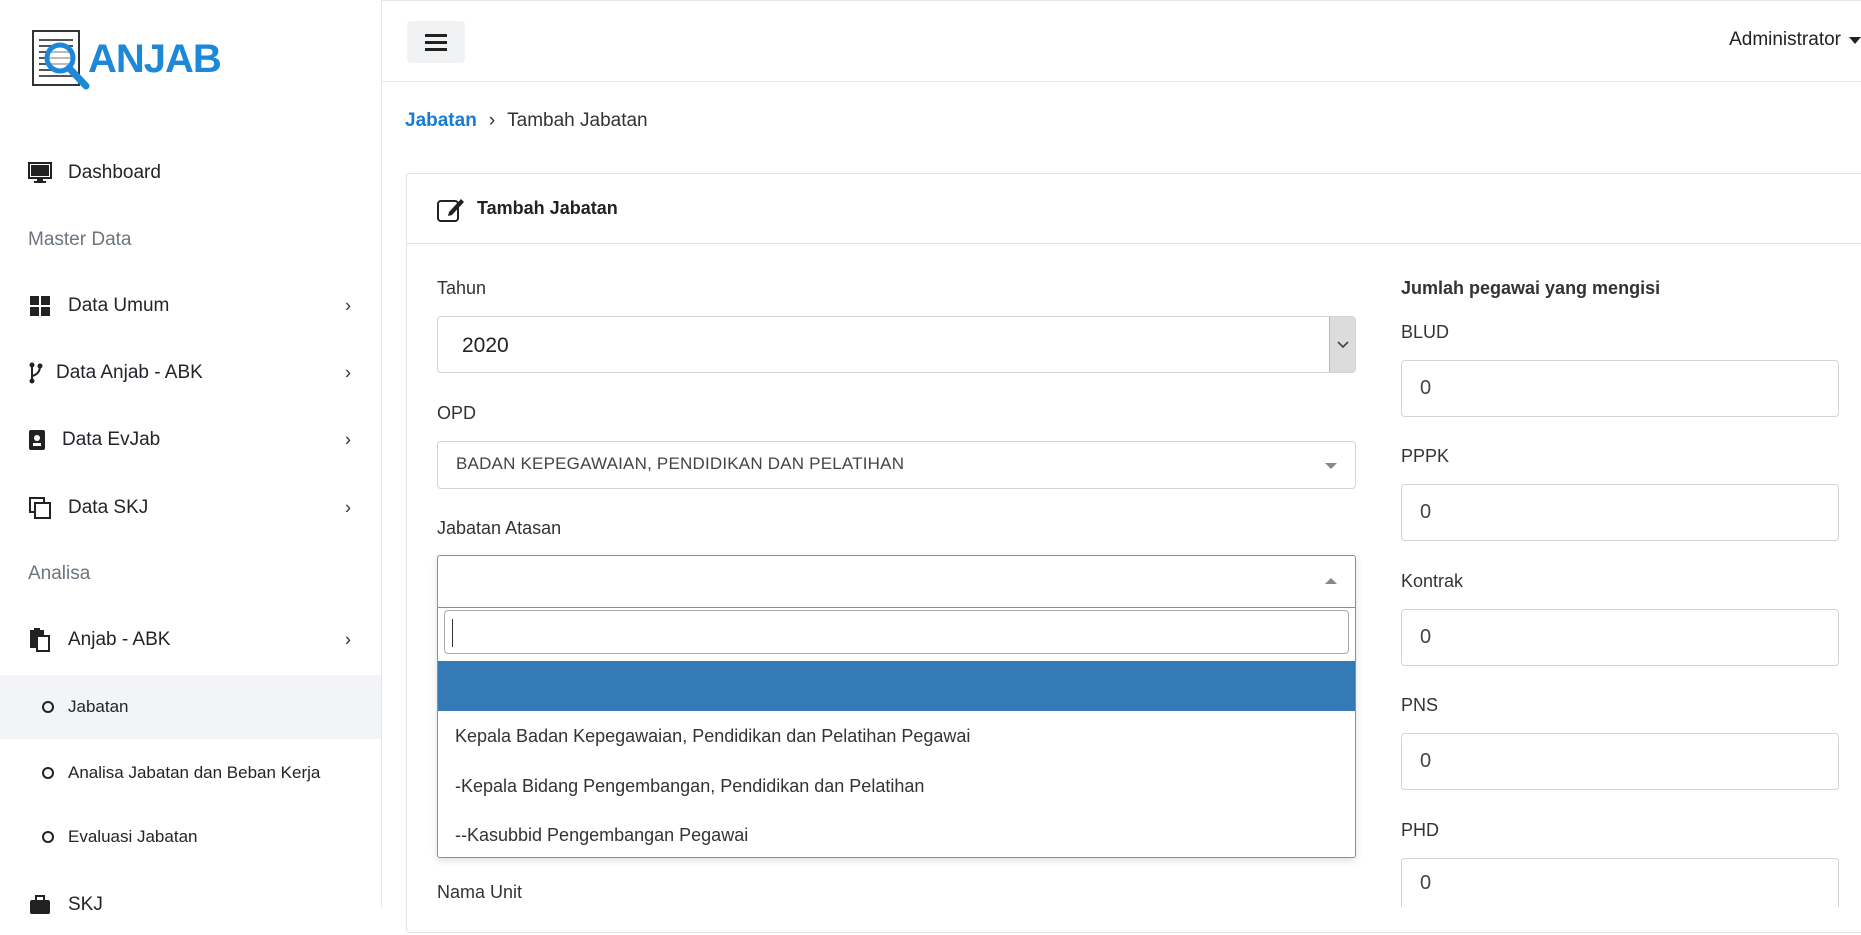  What do you see at coordinates (1432, 581) in the screenshot?
I see `kontrak-label: Kontrak` at bounding box center [1432, 581].